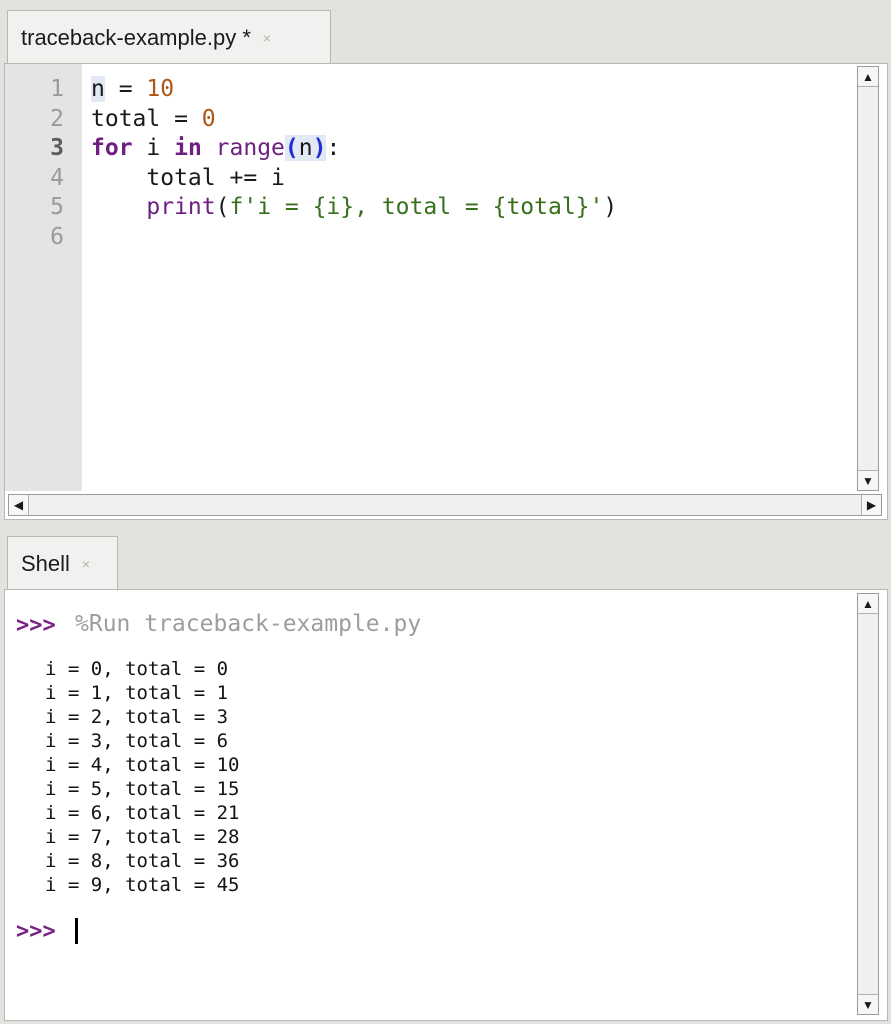 The height and width of the screenshot is (1024, 891). What do you see at coordinates (86, 564) in the screenshot?
I see `tab-shell-close-icon: ×` at bounding box center [86, 564].